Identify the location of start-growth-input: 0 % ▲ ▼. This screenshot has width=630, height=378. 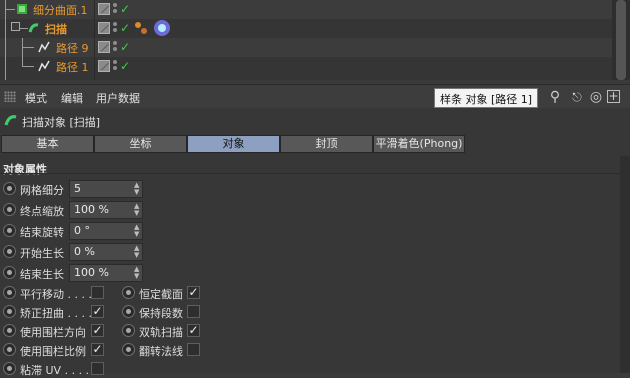
(106, 252).